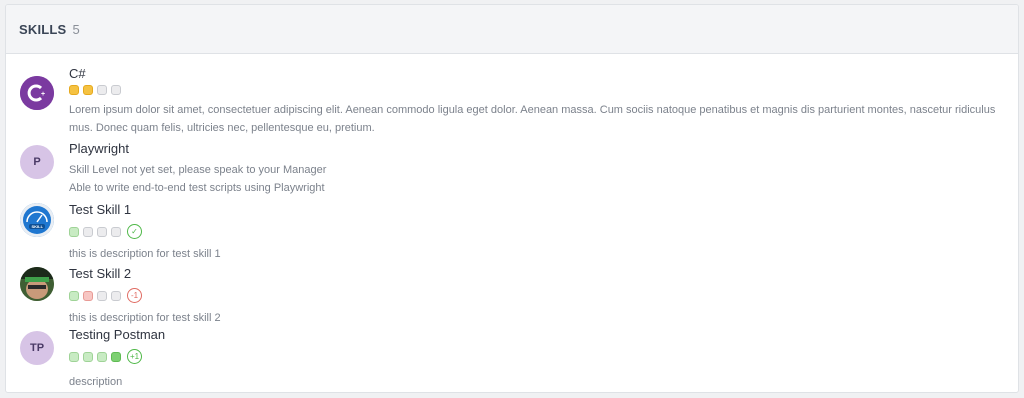 The width and height of the screenshot is (1024, 398). Describe the element at coordinates (145, 254) in the screenshot. I see `skill-description: this is description for test skill 1` at that location.